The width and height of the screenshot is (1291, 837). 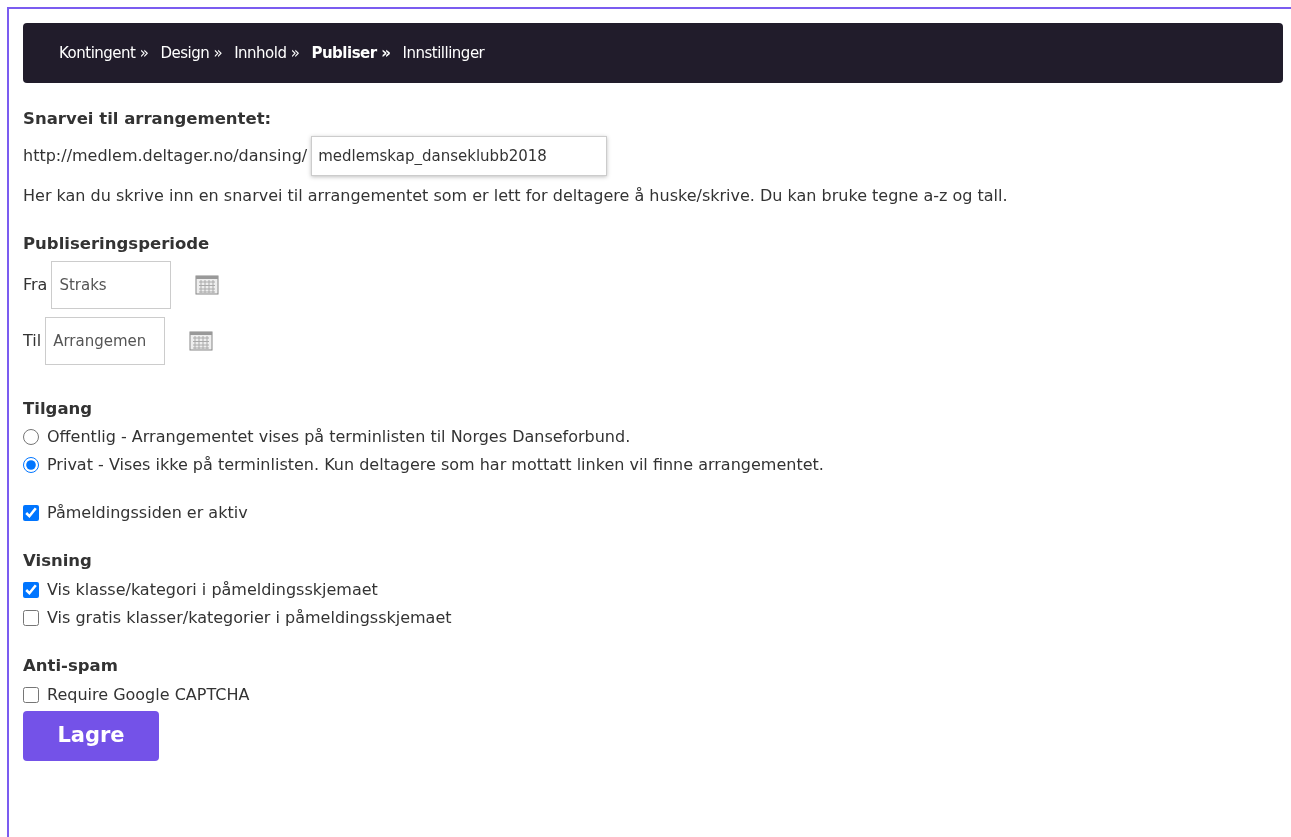 I want to click on step-link: Kontingent », so click(x=104, y=53).